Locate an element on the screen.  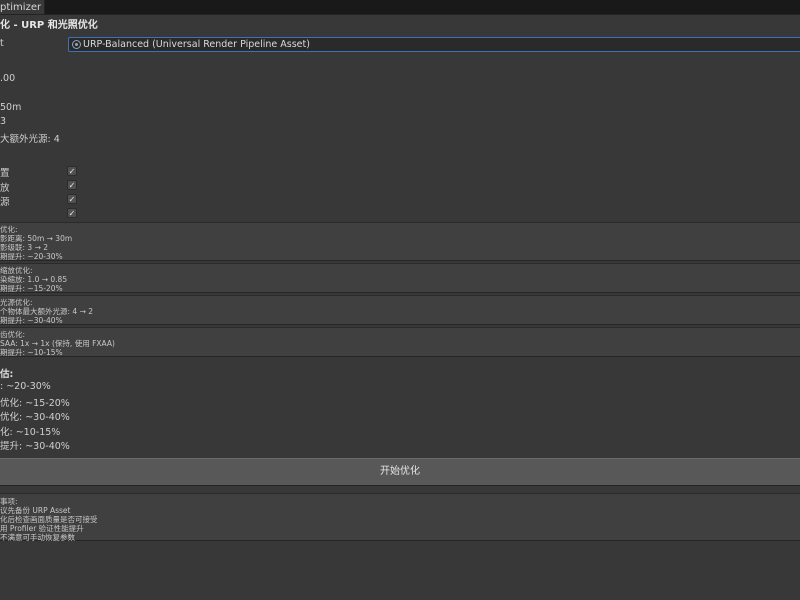
tab-optimizer: ptimizer is located at coordinates (22, 7).